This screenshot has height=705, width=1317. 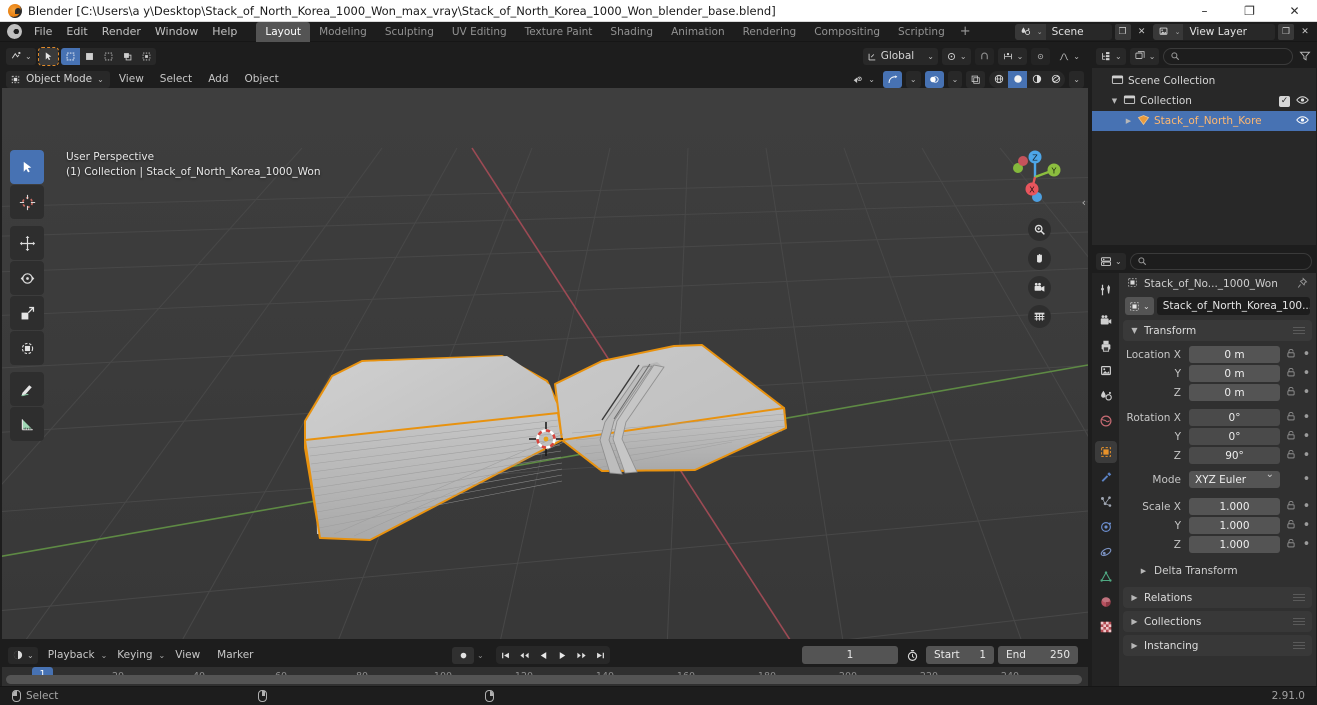 What do you see at coordinates (48, 56) in the screenshot?
I see `select-tool-button` at bounding box center [48, 56].